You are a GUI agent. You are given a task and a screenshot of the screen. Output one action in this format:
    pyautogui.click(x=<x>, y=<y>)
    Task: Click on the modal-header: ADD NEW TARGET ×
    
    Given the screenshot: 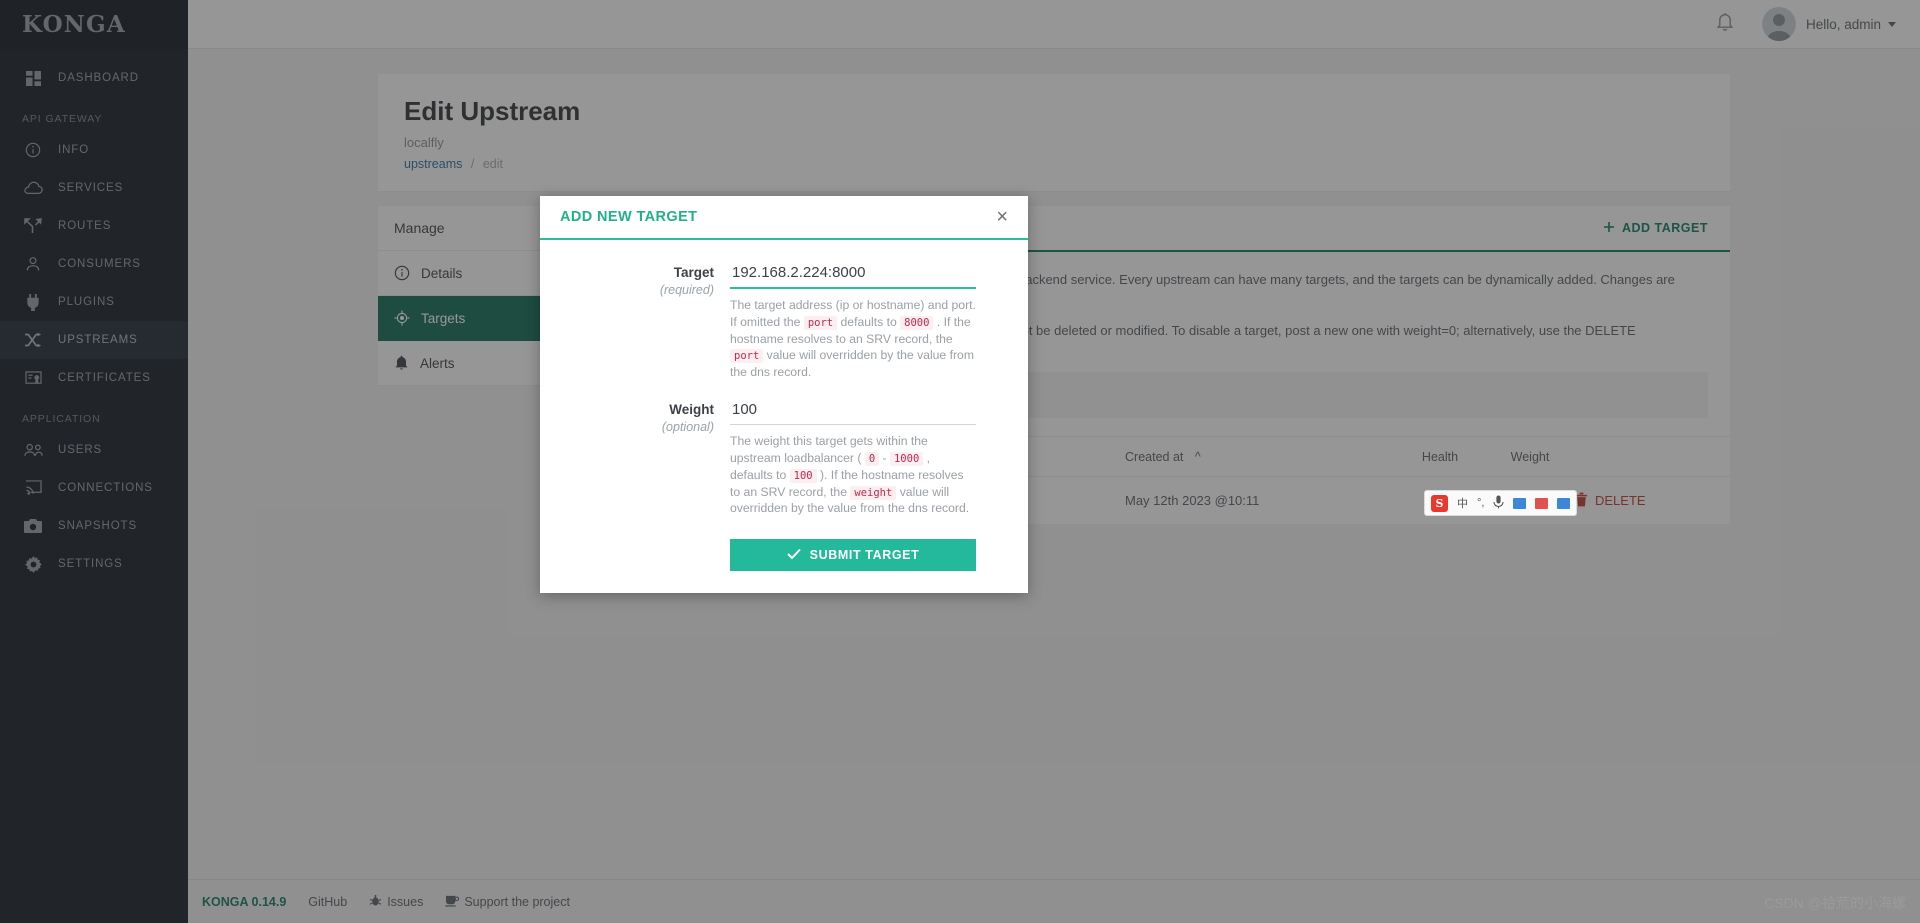 What is the action you would take?
    pyautogui.click(x=784, y=218)
    